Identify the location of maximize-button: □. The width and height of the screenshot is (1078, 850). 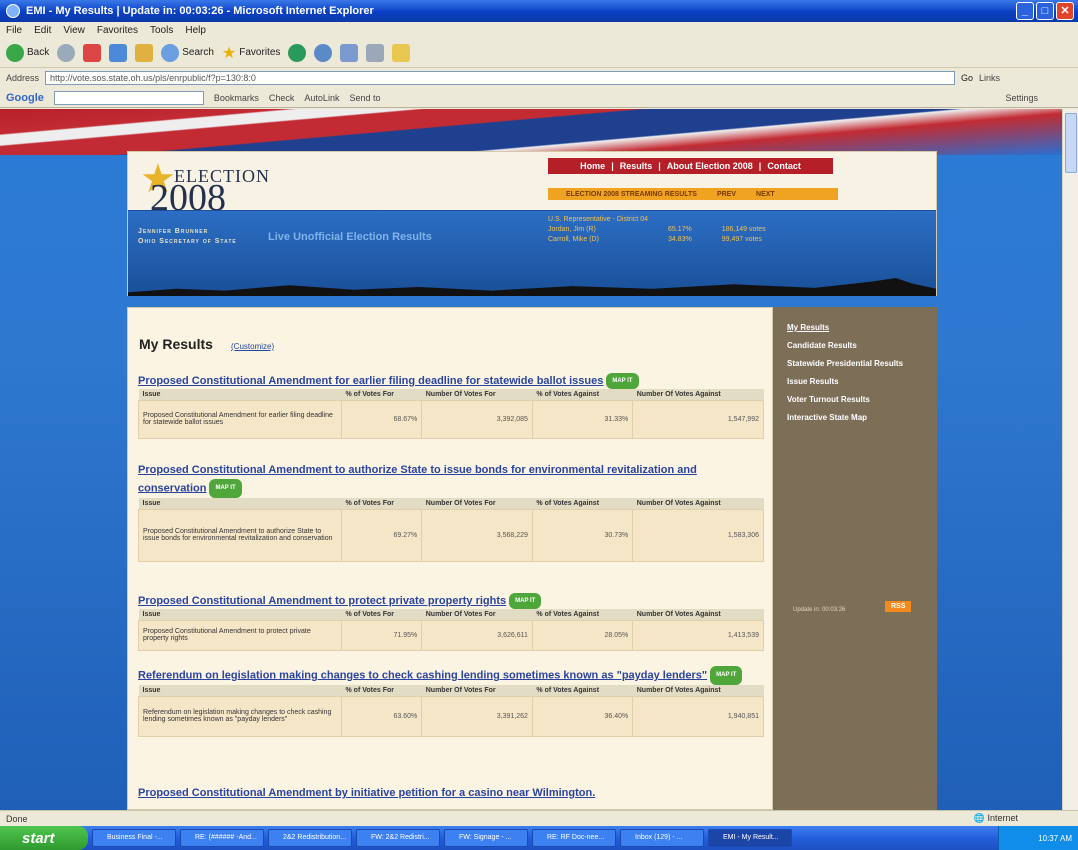
(1045, 11).